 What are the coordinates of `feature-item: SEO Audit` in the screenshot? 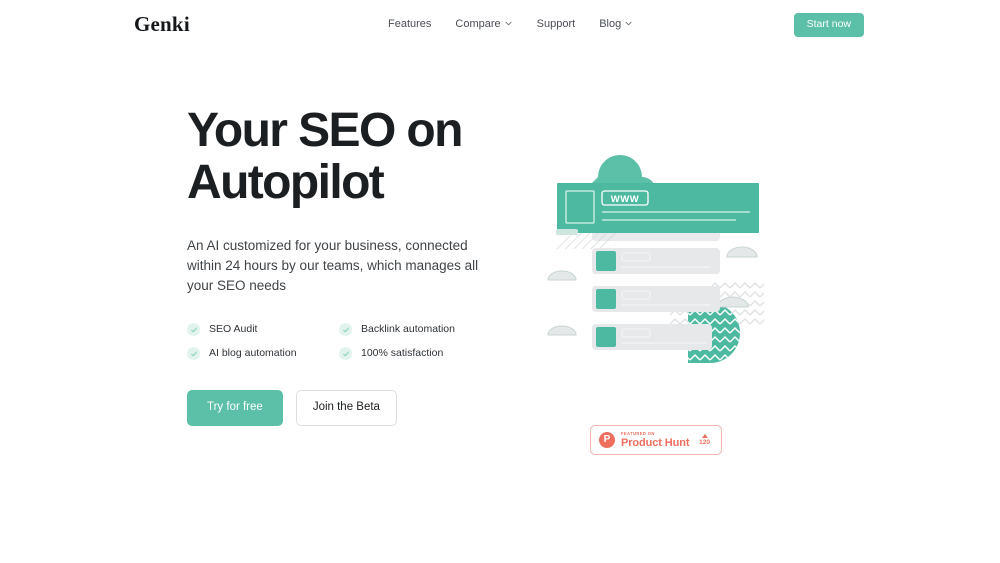 It's located at (263, 329).